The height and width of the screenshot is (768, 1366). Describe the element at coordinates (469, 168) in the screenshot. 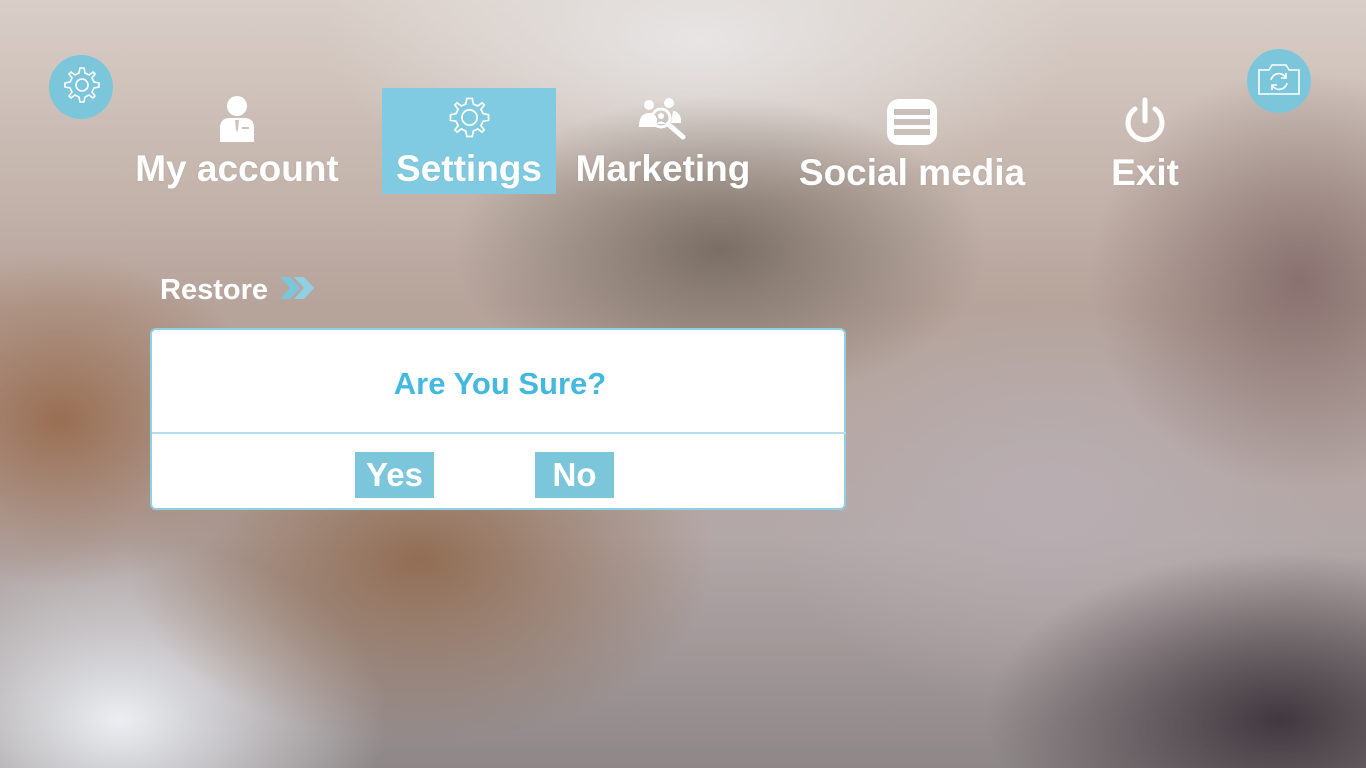

I see `nav-label: Settings` at that location.